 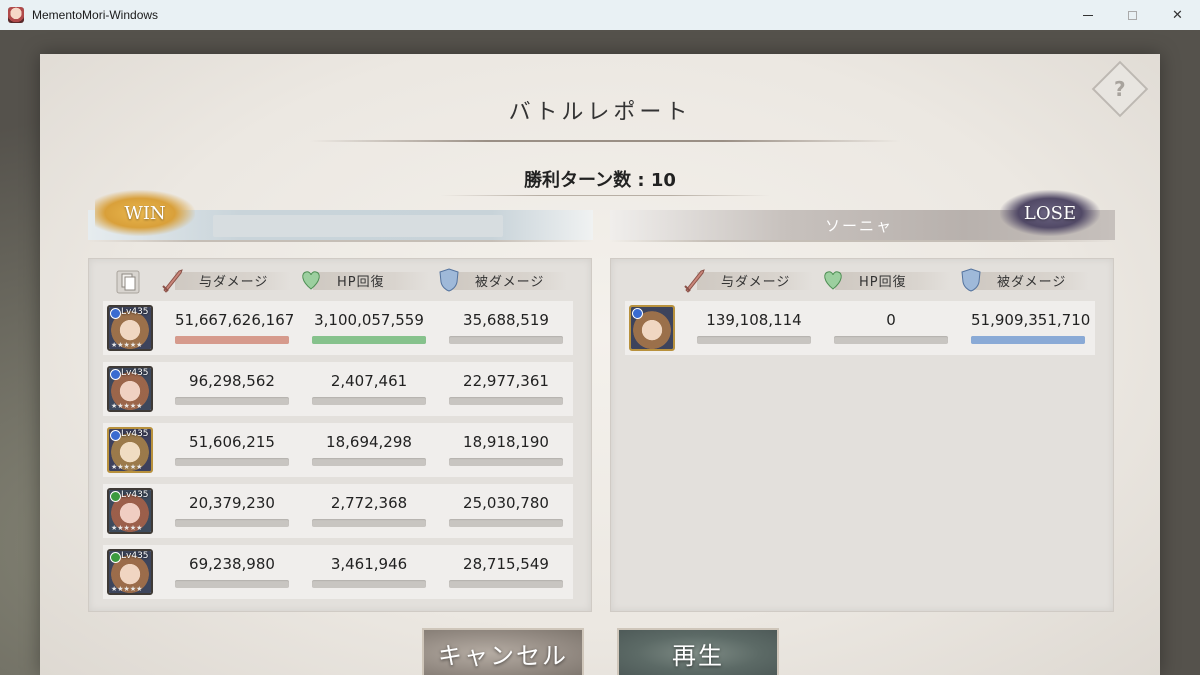 I want to click on window-title-bar: MementoMori-Windows ✕, so click(x=600, y=15).